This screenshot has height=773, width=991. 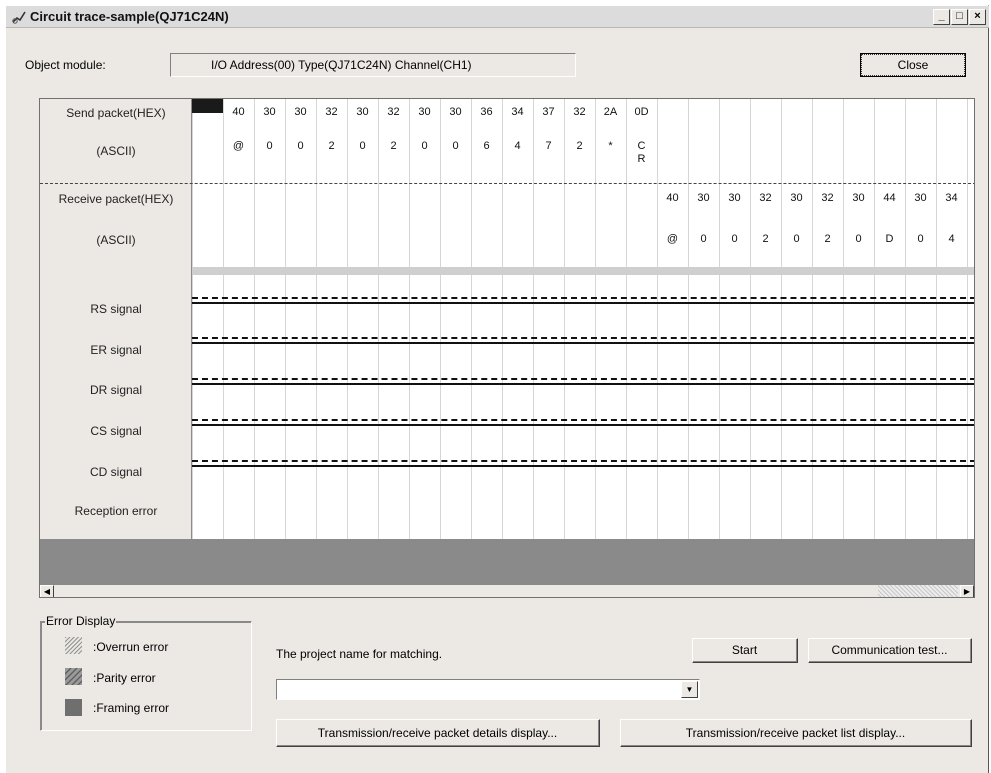 I want to click on er-signal-off-line, so click(x=583, y=338).